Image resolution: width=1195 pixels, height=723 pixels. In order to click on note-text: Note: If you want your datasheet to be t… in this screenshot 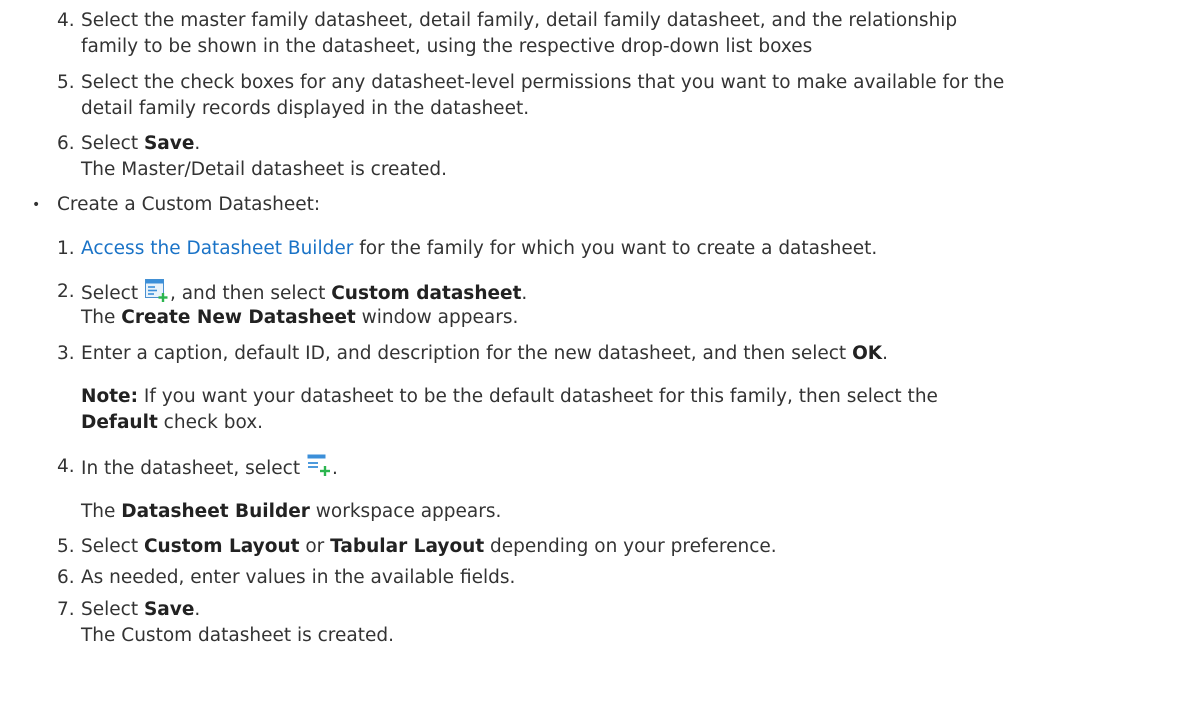, I will do `click(509, 396)`.